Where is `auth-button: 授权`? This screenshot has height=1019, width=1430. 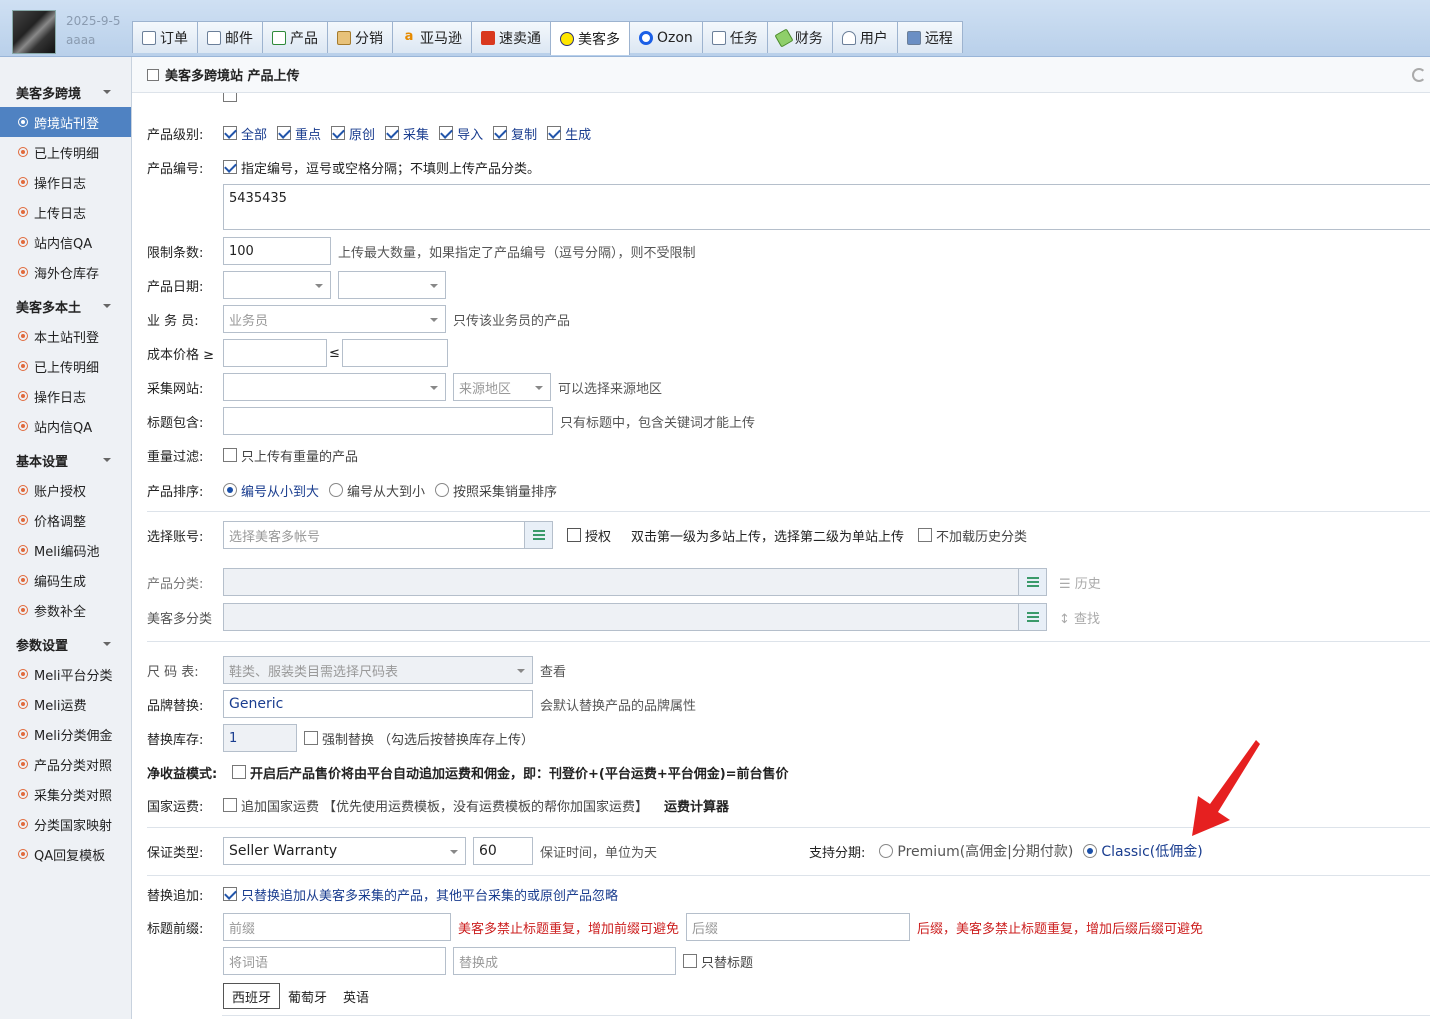 auth-button: 授权 is located at coordinates (589, 535).